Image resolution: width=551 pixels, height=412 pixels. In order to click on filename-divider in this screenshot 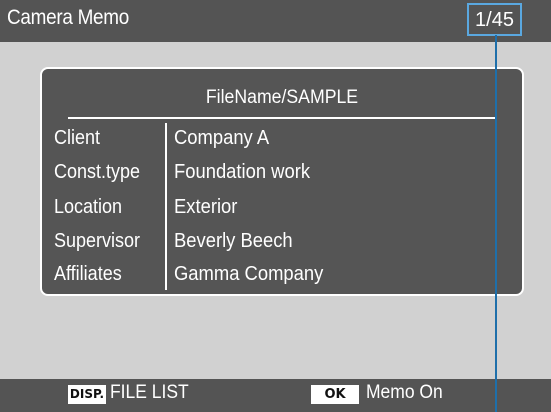, I will do `click(281, 118)`.